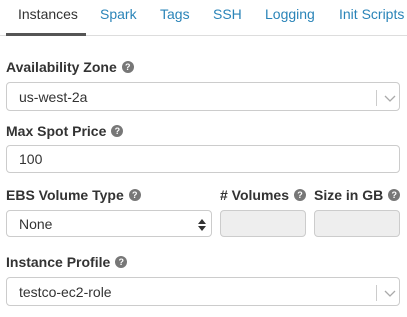  What do you see at coordinates (371, 14) in the screenshot?
I see `tab-init-scripts: Init Scripts` at bounding box center [371, 14].